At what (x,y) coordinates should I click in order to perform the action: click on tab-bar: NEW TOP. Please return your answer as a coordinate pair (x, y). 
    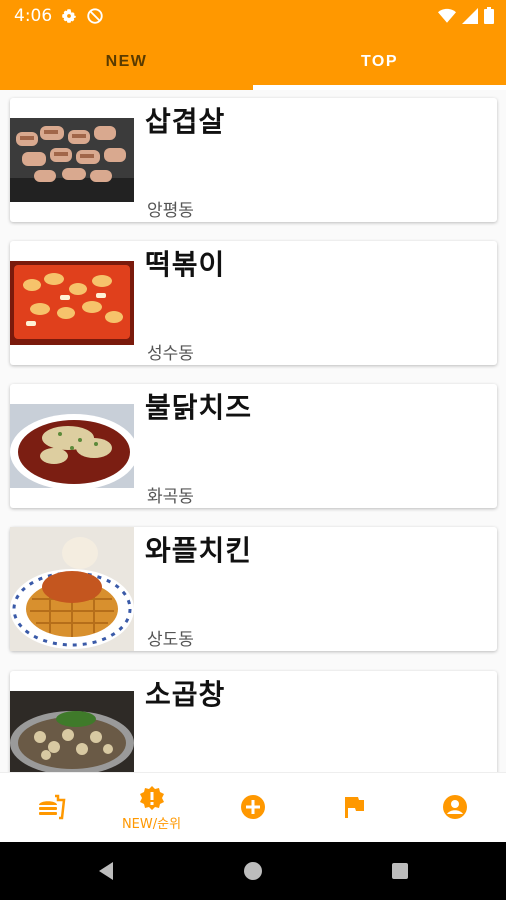
    Looking at the image, I should click on (253, 61).